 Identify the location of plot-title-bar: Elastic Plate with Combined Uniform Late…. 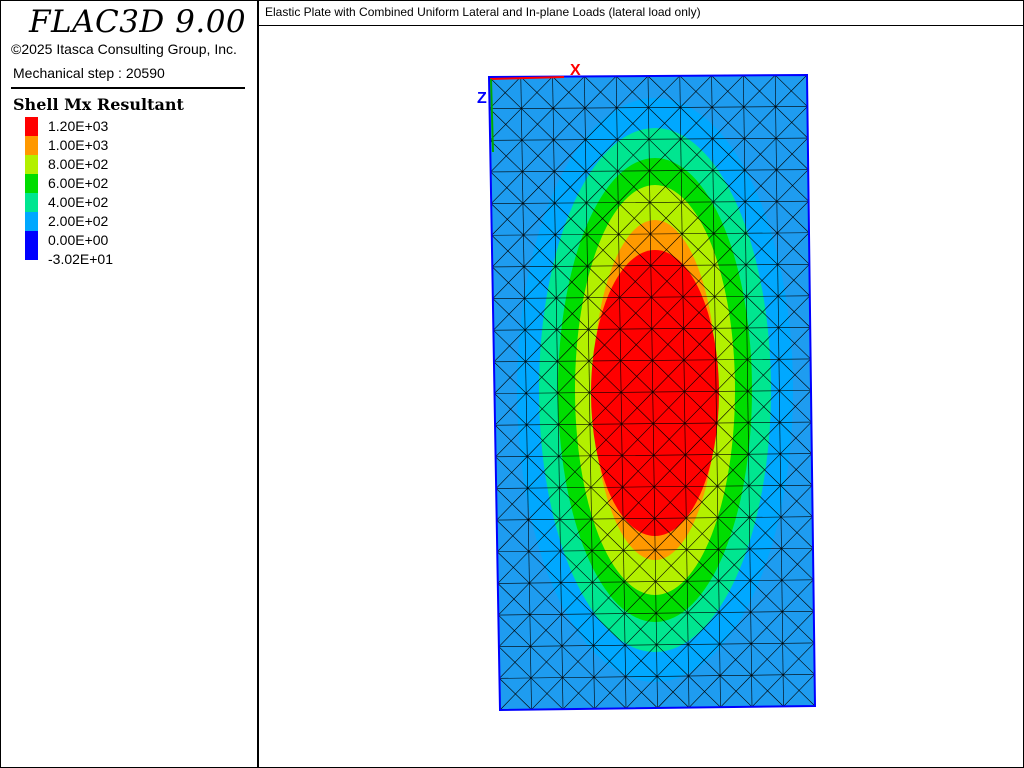
(641, 13).